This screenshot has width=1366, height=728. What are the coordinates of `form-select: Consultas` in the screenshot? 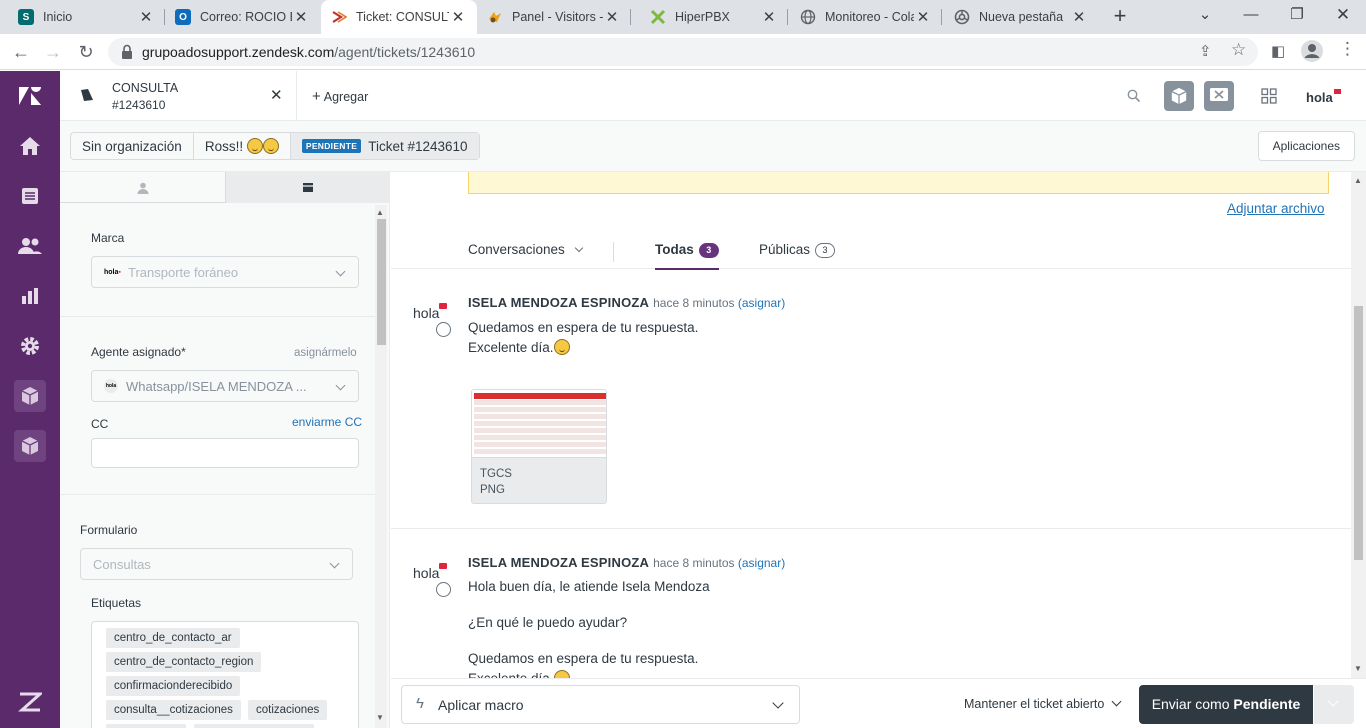 It's located at (216, 564).